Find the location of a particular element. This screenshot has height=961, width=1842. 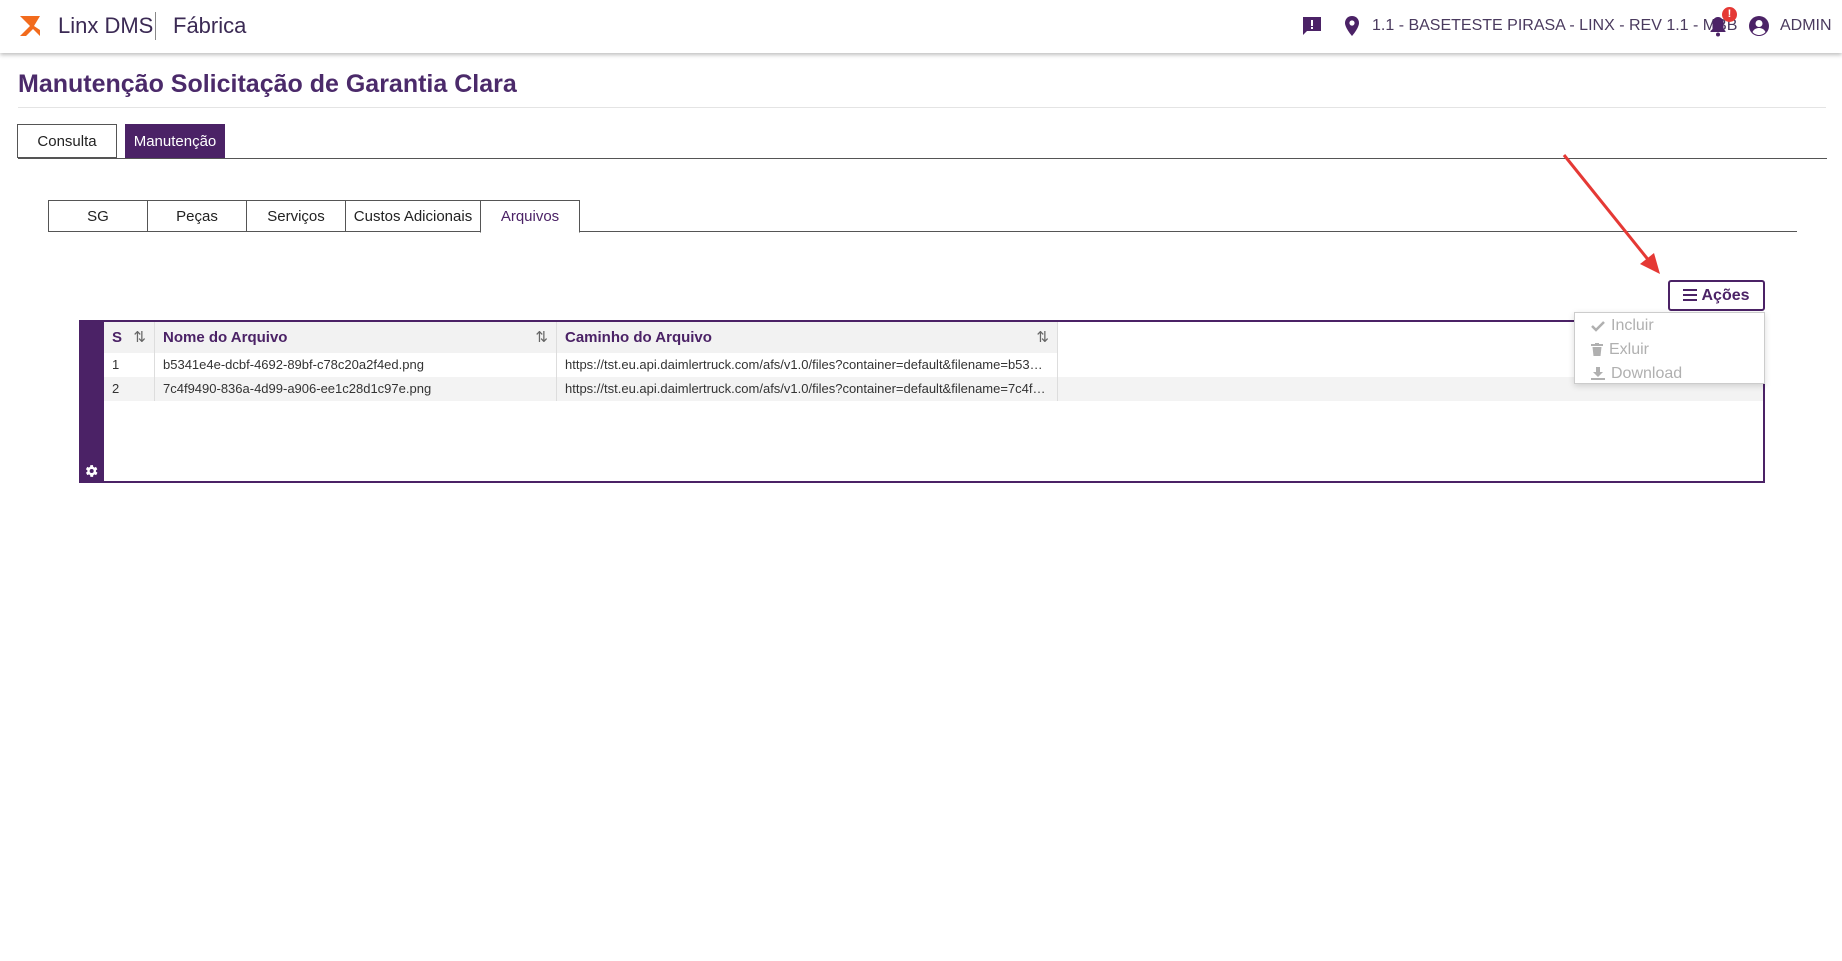

user-name: ADMIN is located at coordinates (1806, 26).